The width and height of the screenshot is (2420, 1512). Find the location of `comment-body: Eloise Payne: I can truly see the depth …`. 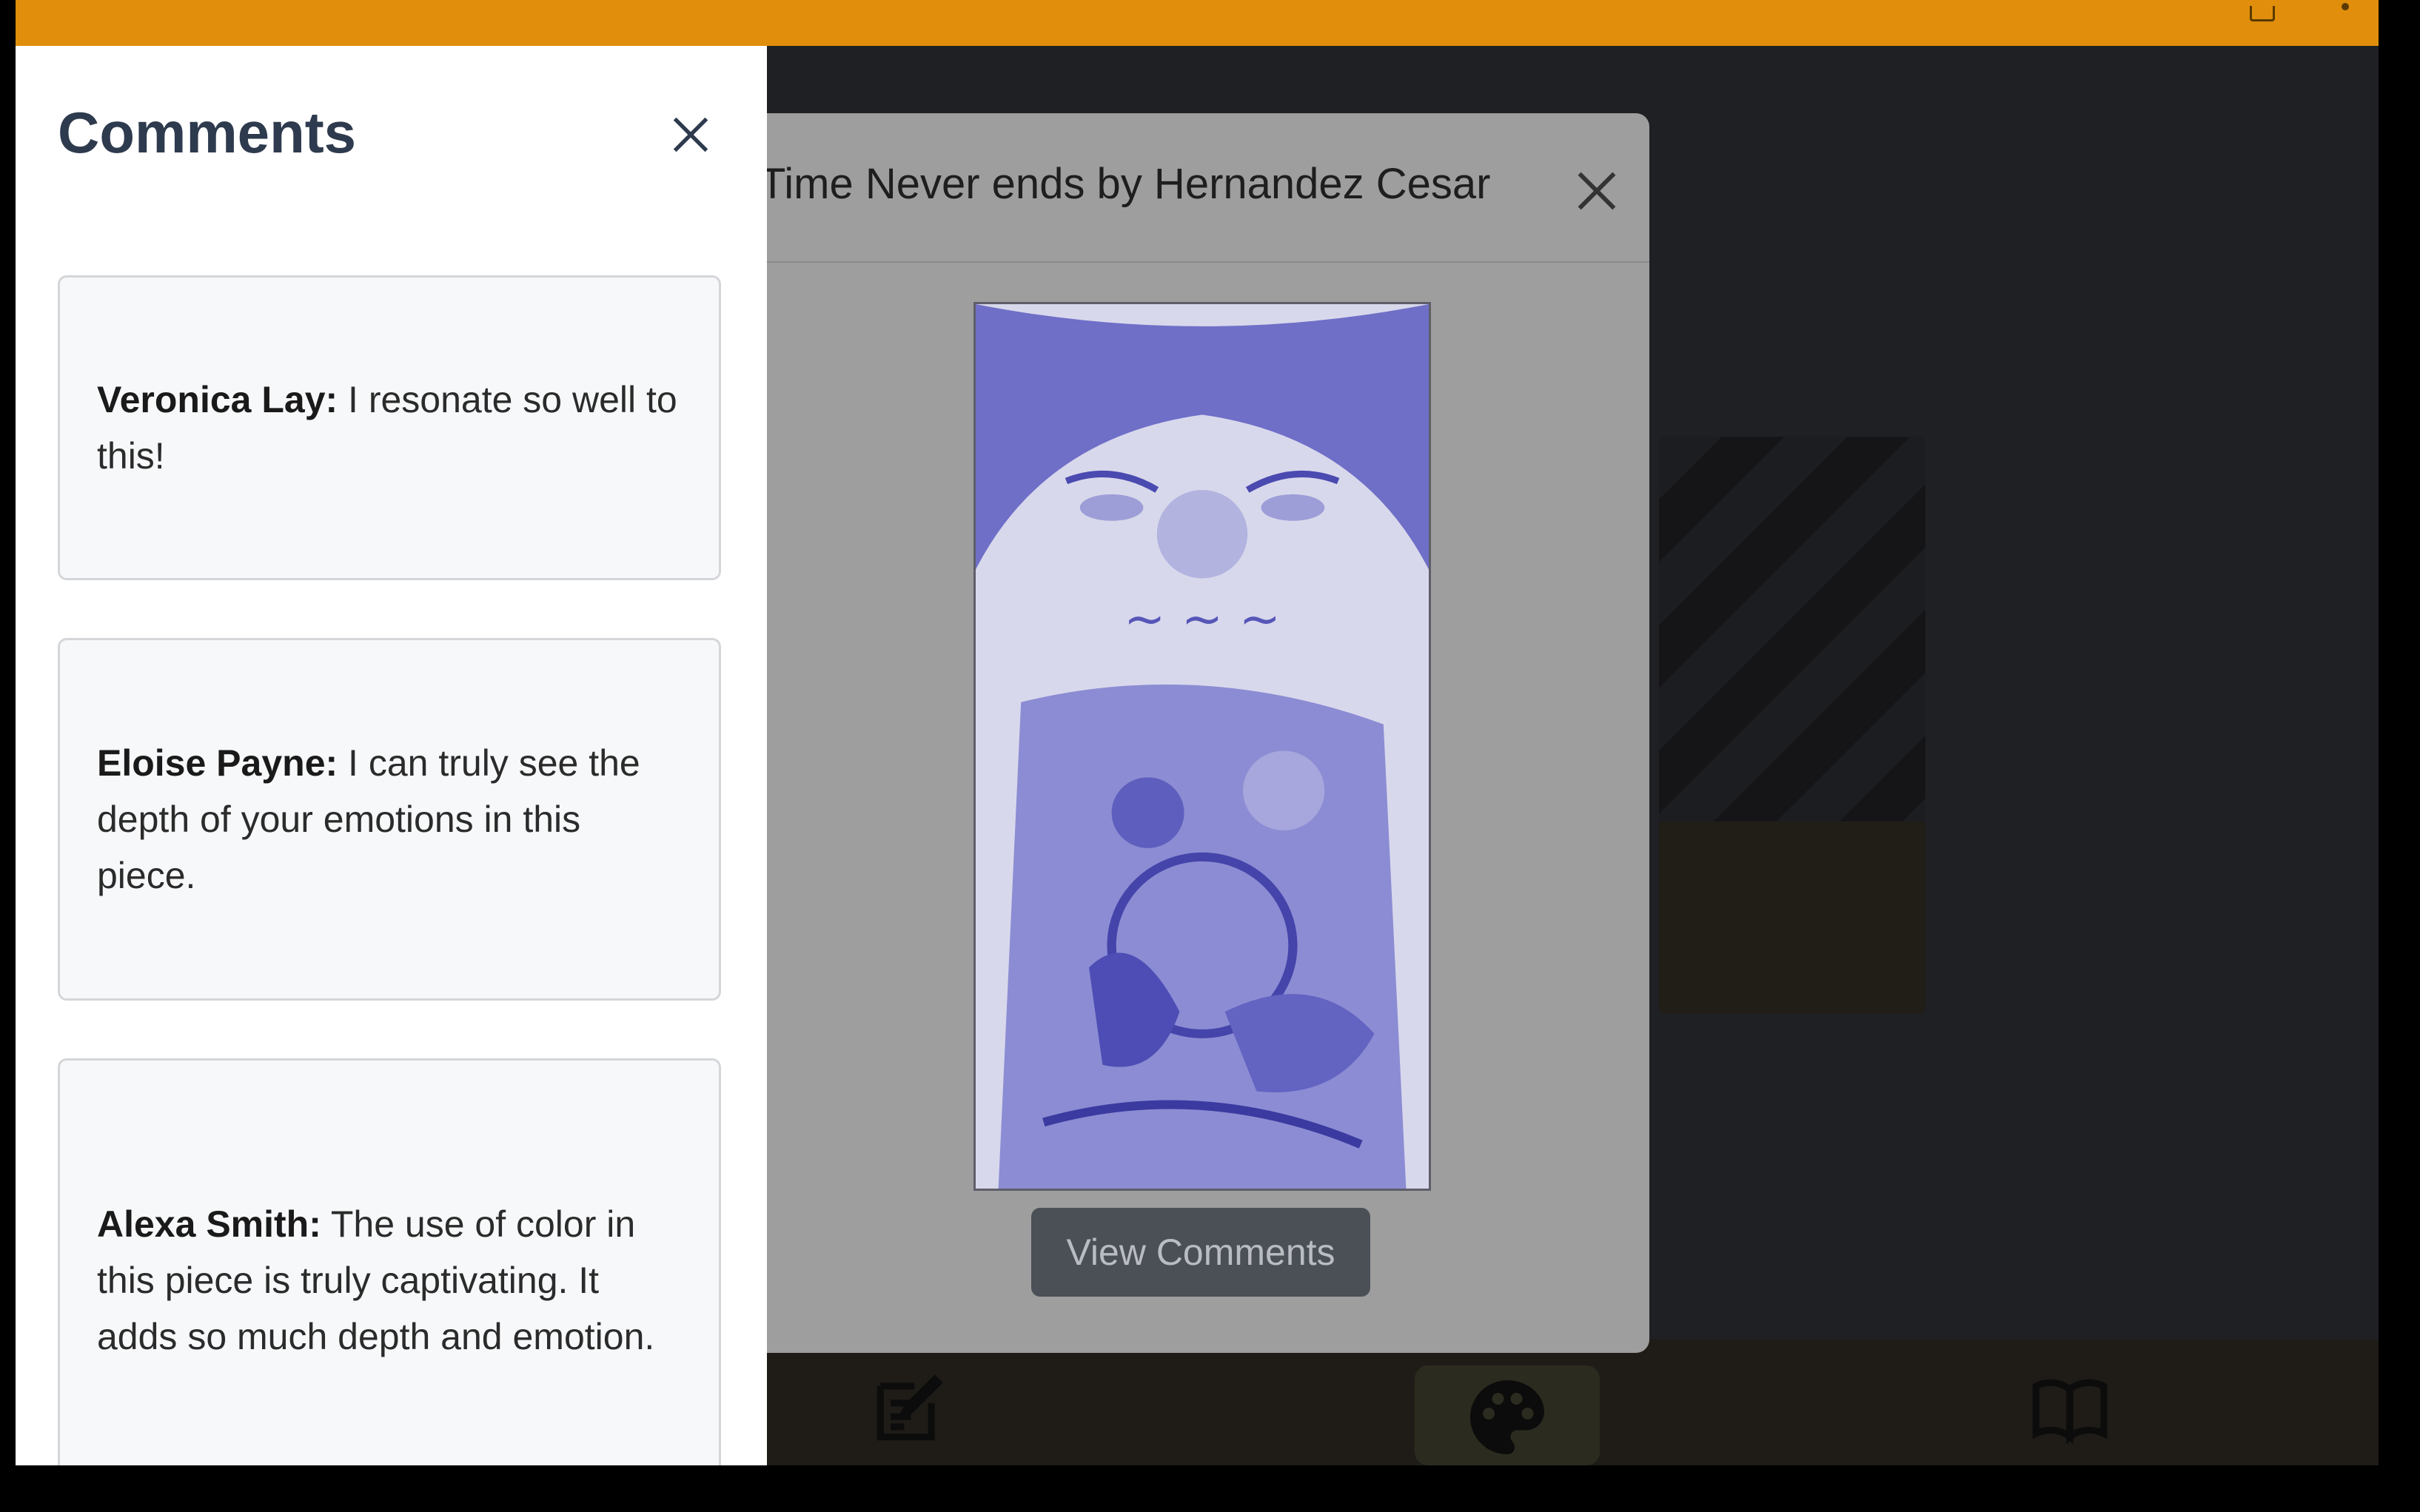

comment-body: Eloise Payne: I can truly see the depth … is located at coordinates (389, 820).